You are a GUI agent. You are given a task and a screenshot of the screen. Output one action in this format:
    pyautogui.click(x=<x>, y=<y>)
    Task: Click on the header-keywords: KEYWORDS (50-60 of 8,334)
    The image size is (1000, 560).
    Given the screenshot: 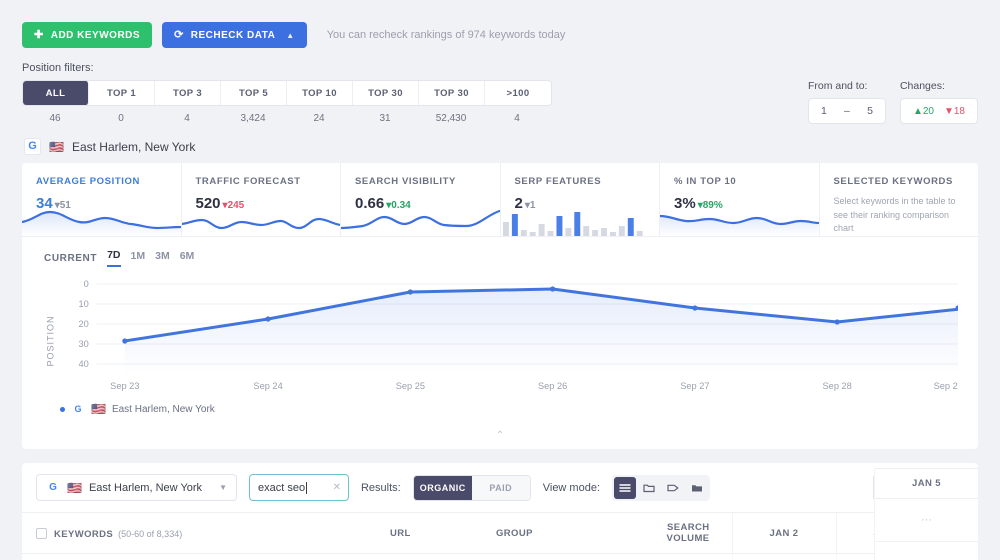 What is the action you would take?
    pyautogui.click(x=177, y=533)
    